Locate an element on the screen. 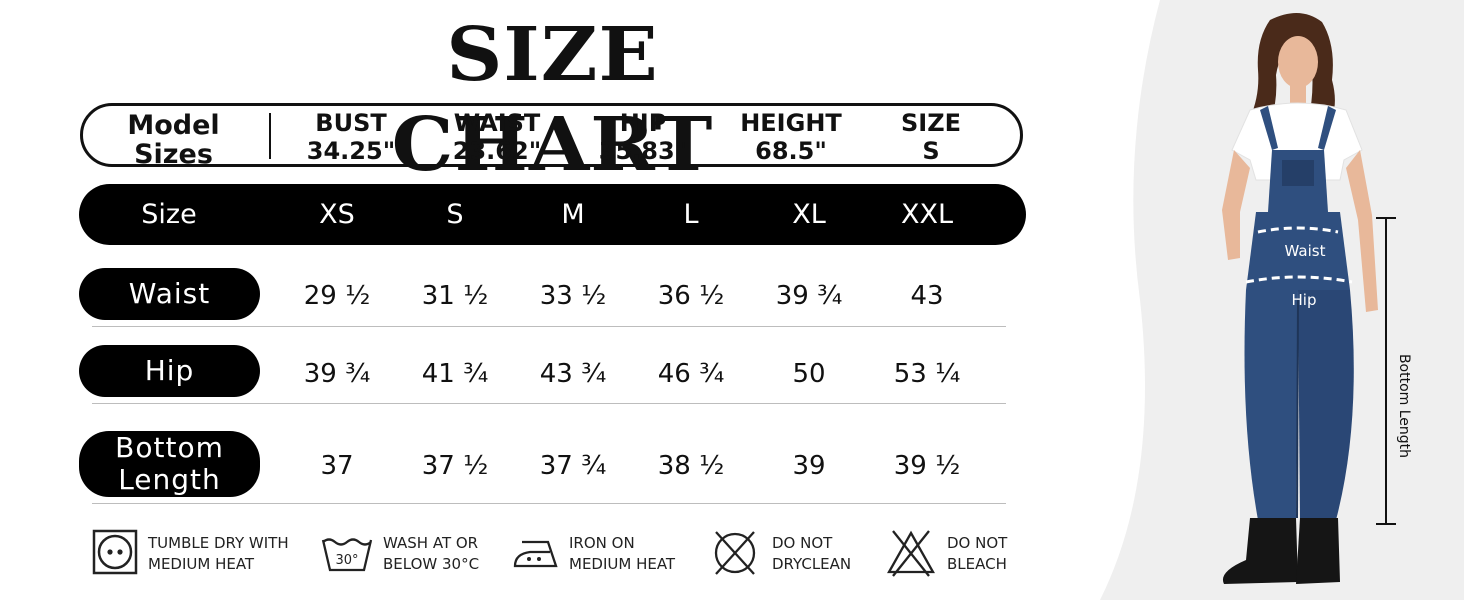  table-cell: 29 ½ is located at coordinates (337, 296).